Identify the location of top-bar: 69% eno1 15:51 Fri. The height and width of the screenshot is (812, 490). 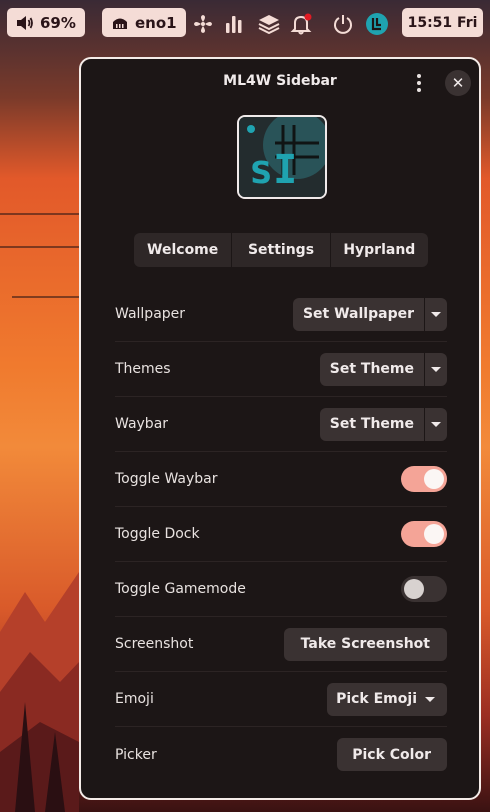
(245, 24).